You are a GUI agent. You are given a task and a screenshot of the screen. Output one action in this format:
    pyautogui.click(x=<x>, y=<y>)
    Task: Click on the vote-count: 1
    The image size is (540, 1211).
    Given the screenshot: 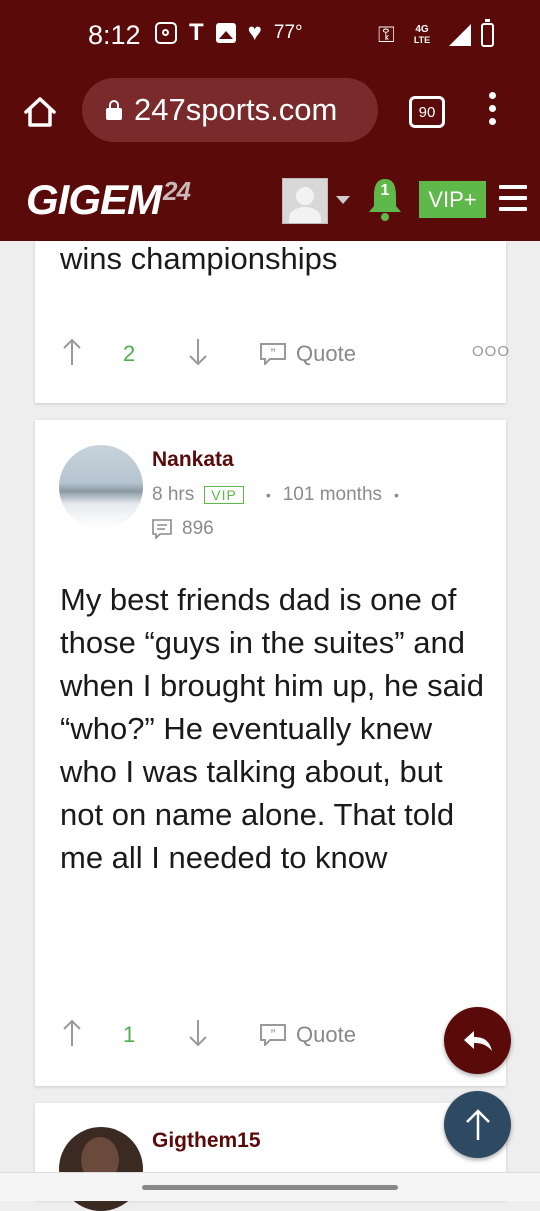 What is the action you would take?
    pyautogui.click(x=129, y=1034)
    